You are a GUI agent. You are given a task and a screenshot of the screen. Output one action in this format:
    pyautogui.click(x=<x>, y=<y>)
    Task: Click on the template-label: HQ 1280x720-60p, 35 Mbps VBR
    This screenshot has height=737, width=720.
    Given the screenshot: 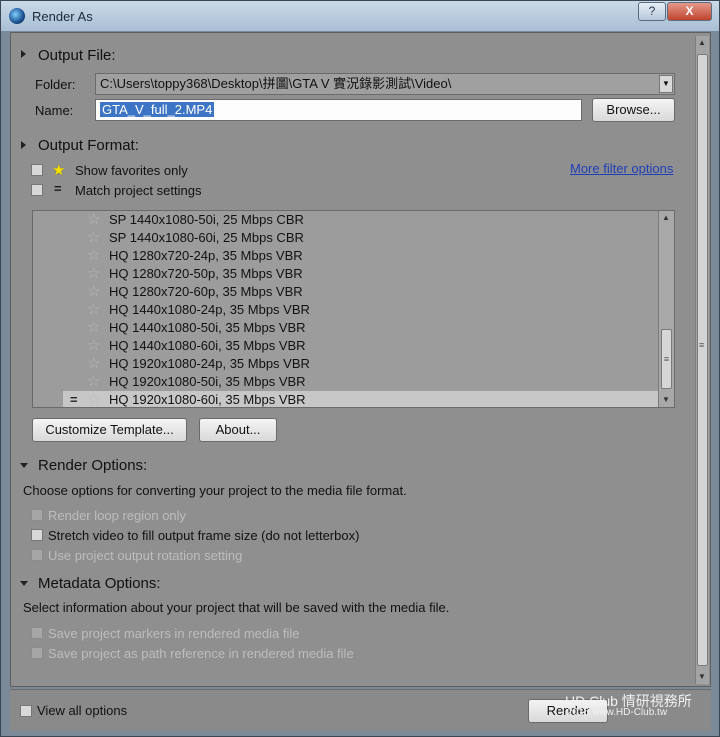 What is the action you would take?
    pyautogui.click(x=206, y=291)
    